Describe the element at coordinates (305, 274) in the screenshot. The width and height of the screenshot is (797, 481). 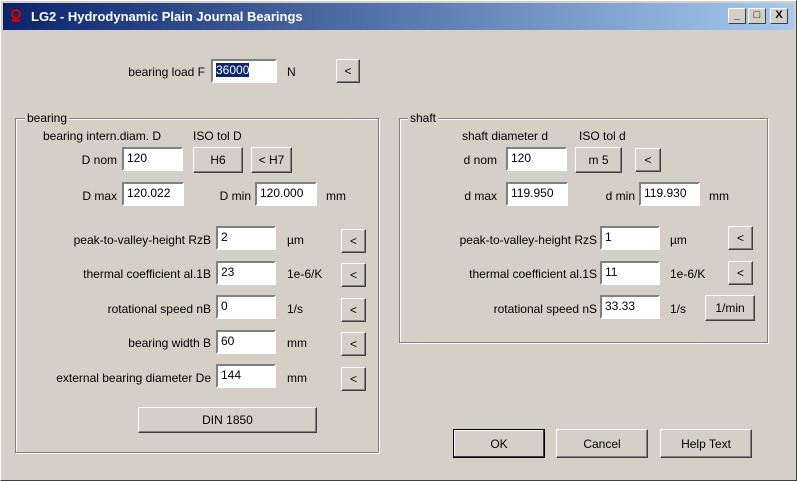
I see `bearing-thermal-unit: 1e-6/K` at that location.